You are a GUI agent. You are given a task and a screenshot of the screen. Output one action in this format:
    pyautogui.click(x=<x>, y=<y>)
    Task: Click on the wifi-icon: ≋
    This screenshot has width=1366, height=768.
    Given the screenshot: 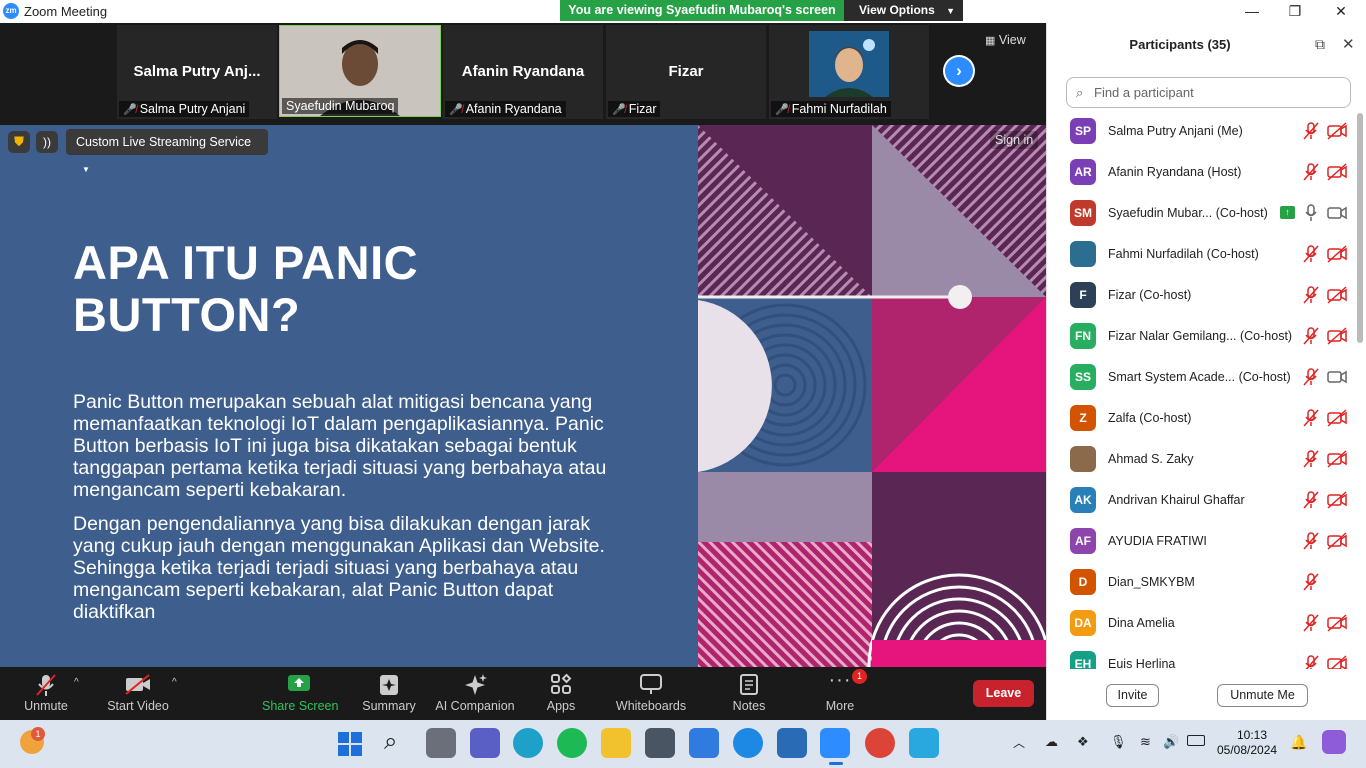 What is the action you would take?
    pyautogui.click(x=1145, y=742)
    